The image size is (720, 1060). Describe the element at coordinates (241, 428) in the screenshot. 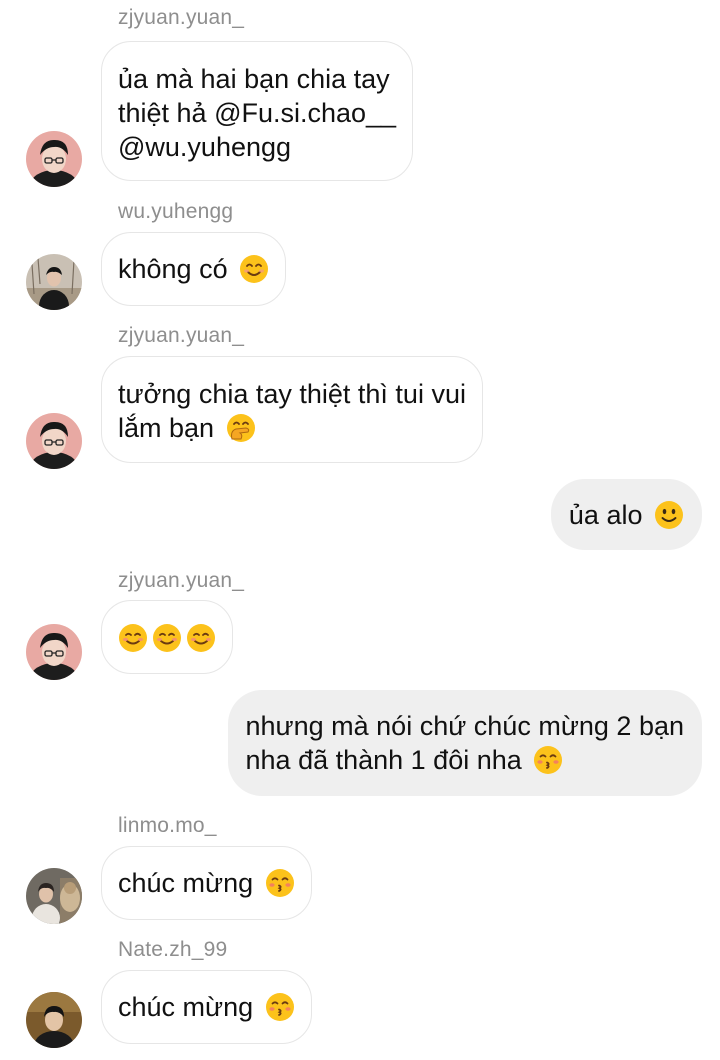

I see `face-with-hand-over-mouth-icon` at that location.